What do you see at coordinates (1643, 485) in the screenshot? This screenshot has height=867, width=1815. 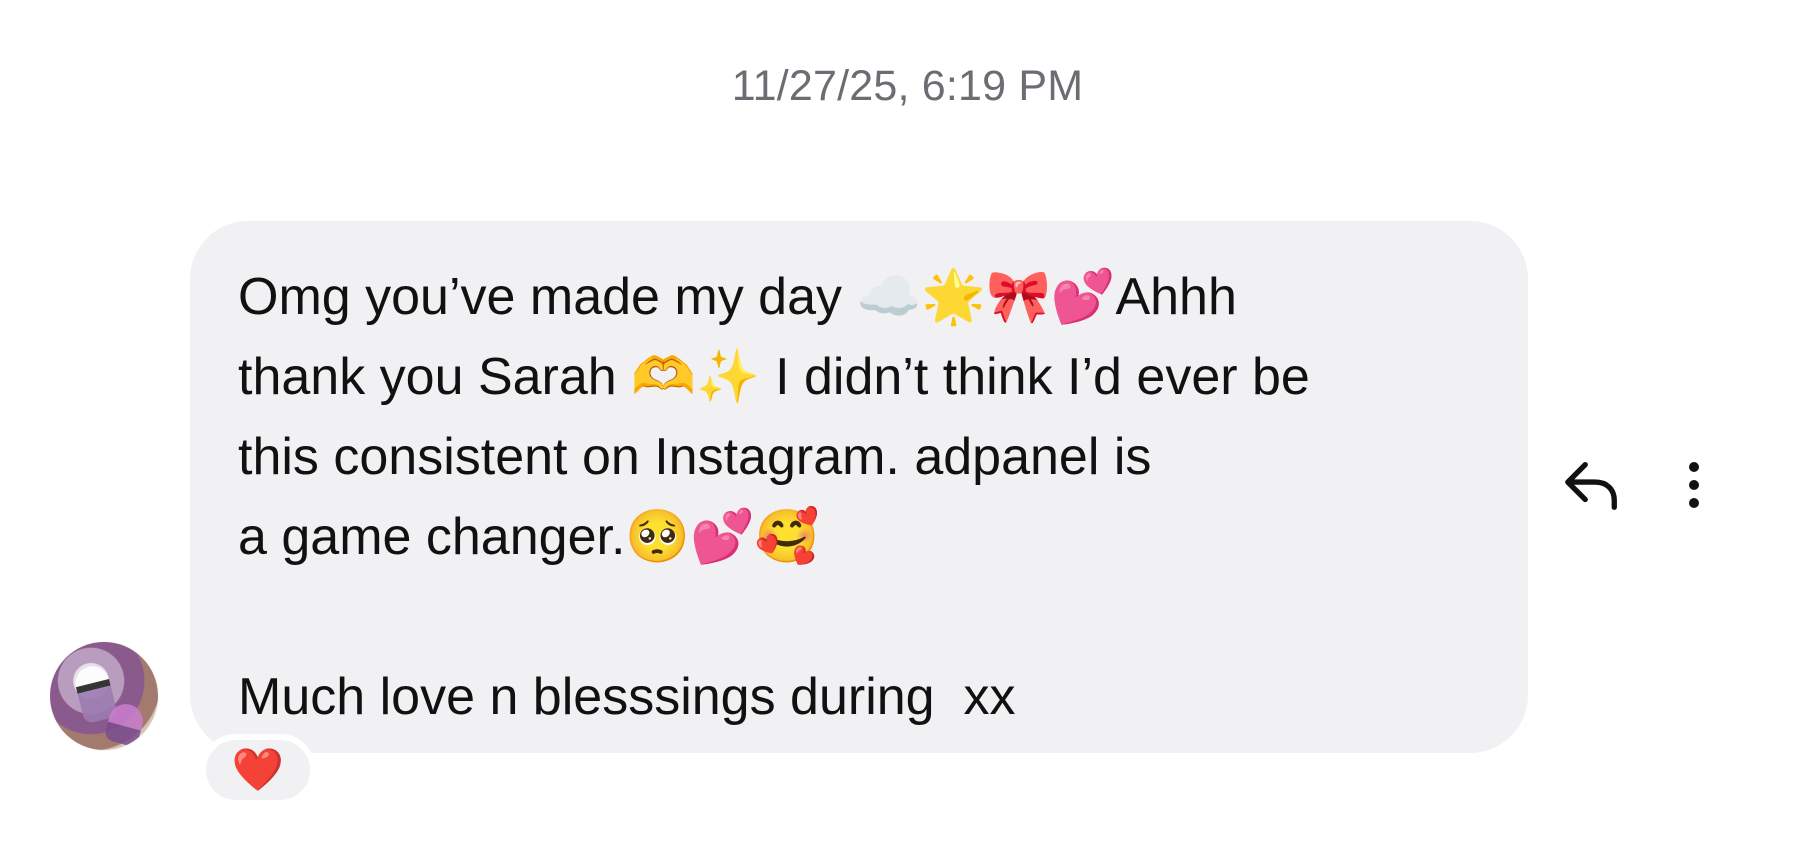 I see `message-actions` at bounding box center [1643, 485].